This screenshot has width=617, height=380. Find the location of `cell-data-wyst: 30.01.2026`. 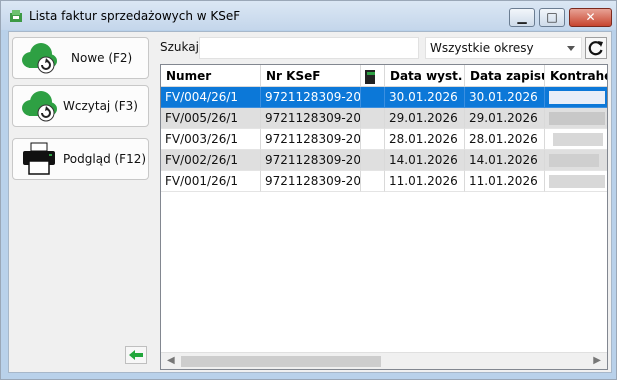

cell-data-wyst: 30.01.2026 is located at coordinates (425, 97).